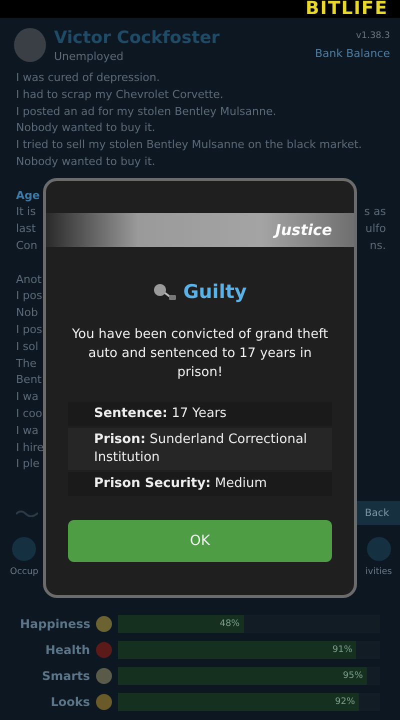 This screenshot has height=720, width=400. What do you see at coordinates (353, 676) in the screenshot?
I see `stat-value: 95%` at bounding box center [353, 676].